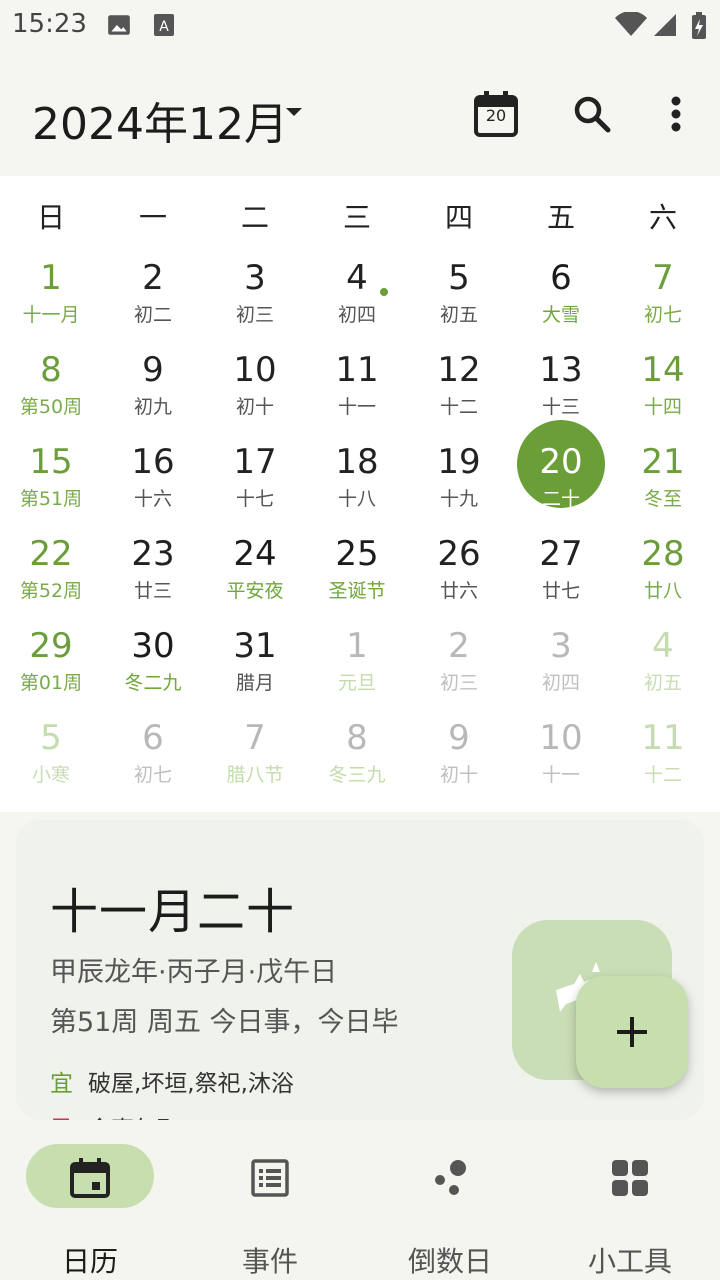 The image size is (720, 1280). Describe the element at coordinates (255, 304) in the screenshot. I see `day-cell: 3 初三` at that location.